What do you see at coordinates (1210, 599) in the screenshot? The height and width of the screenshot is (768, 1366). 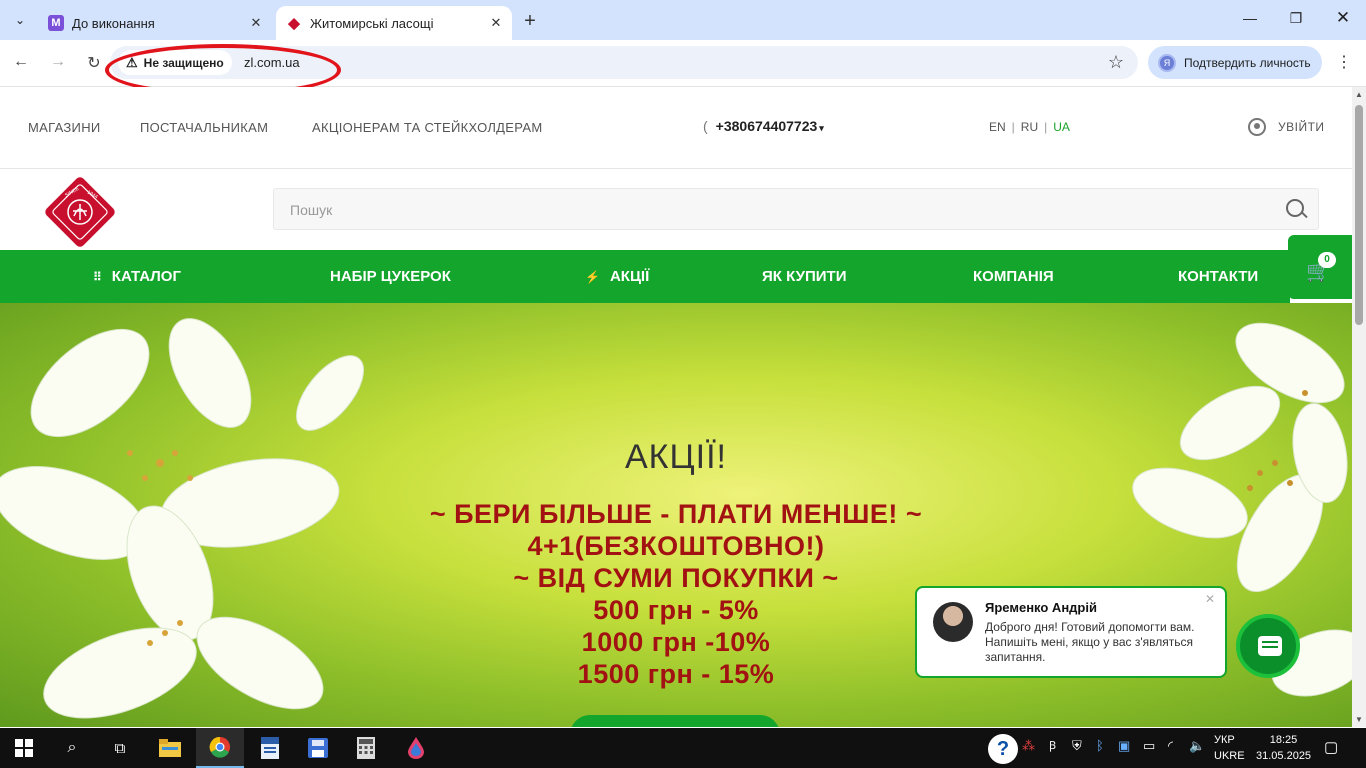 I see `close-chat-popup-icon: ✕` at bounding box center [1210, 599].